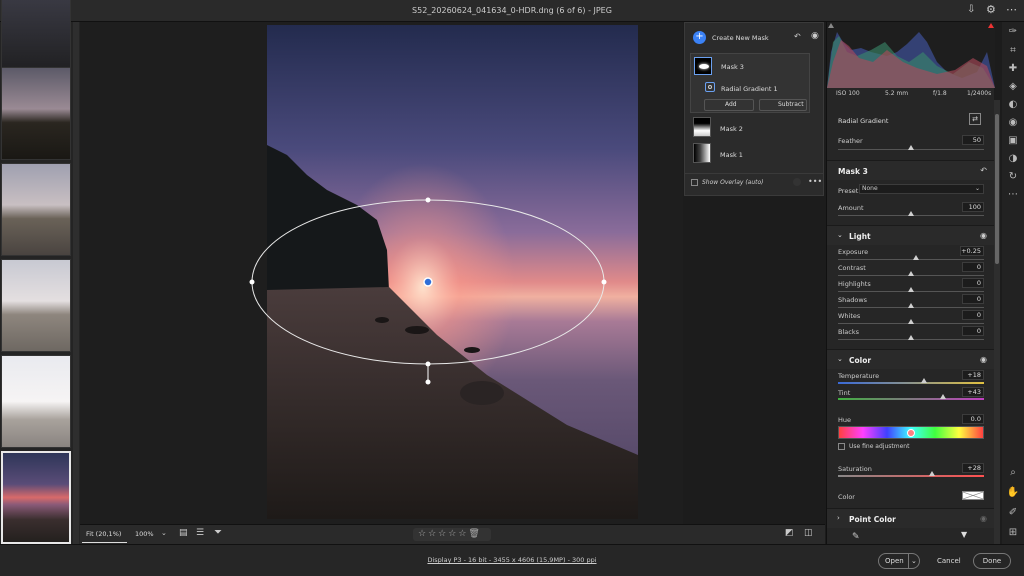 This screenshot has width=1024, height=576. What do you see at coordinates (789, 533) in the screenshot?
I see `compare-icon: ◩` at bounding box center [789, 533].